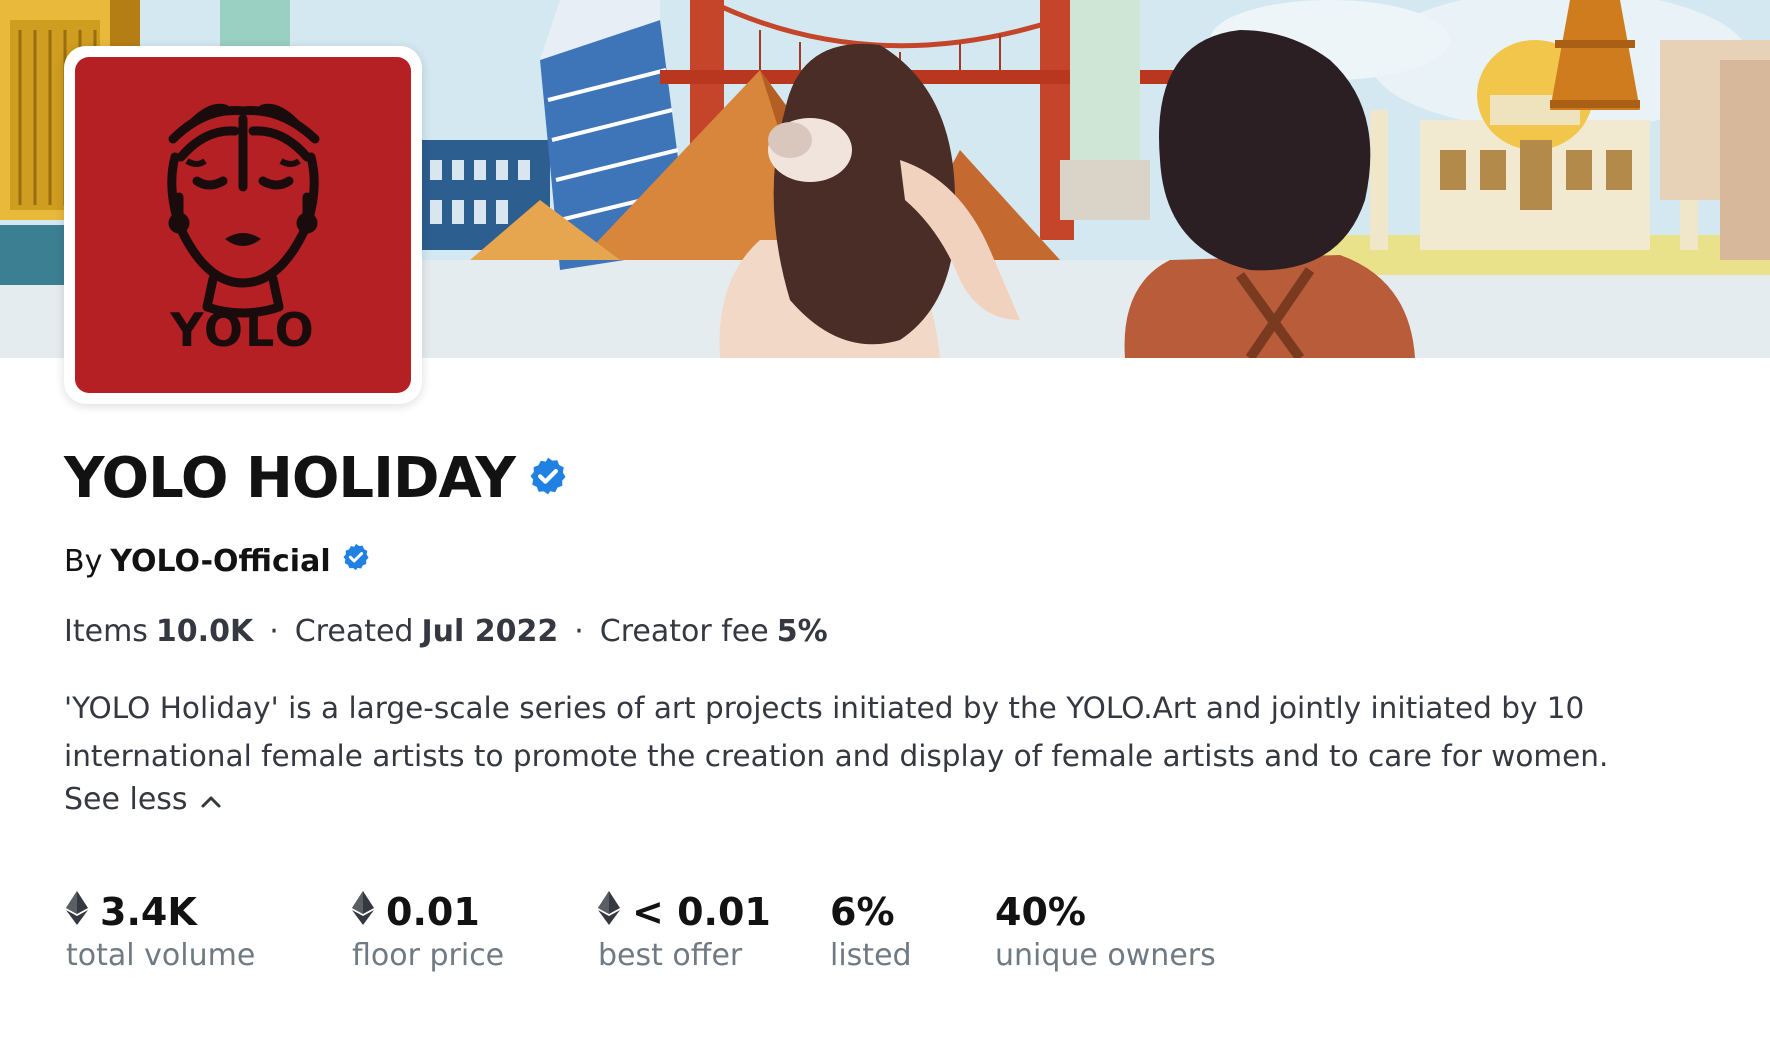 The image size is (1770, 1046). What do you see at coordinates (1105, 931) in the screenshot?
I see `stat-unique-owners: 40% unique owners` at bounding box center [1105, 931].